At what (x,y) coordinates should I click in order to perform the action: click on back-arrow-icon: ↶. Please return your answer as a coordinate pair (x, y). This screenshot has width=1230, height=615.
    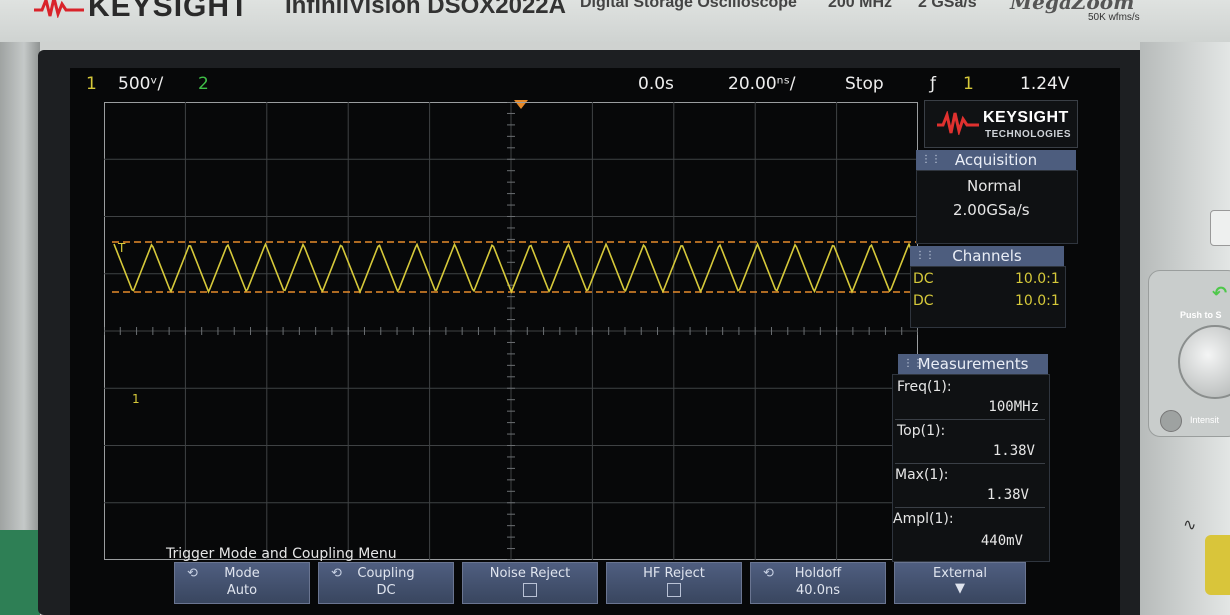
    Looking at the image, I should click on (1221, 293).